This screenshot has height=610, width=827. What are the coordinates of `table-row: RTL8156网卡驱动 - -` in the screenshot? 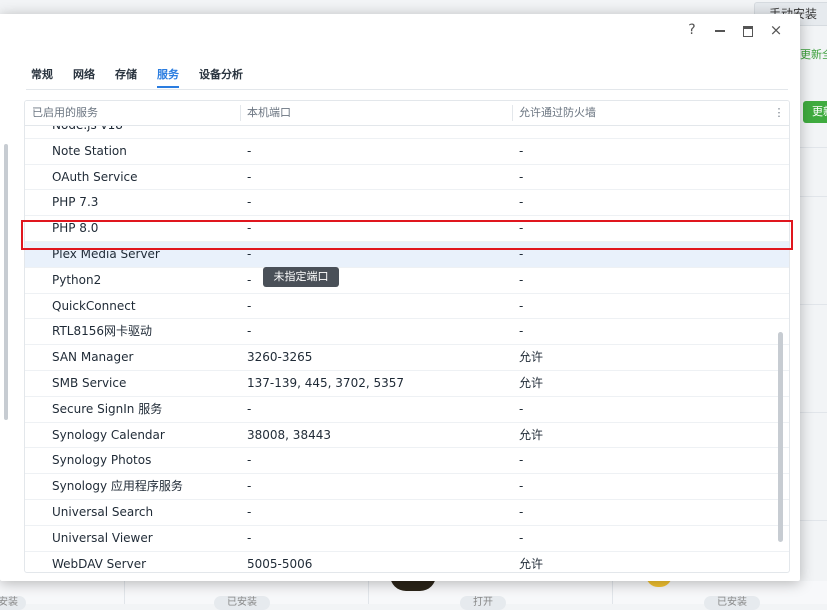 It's located at (407, 332).